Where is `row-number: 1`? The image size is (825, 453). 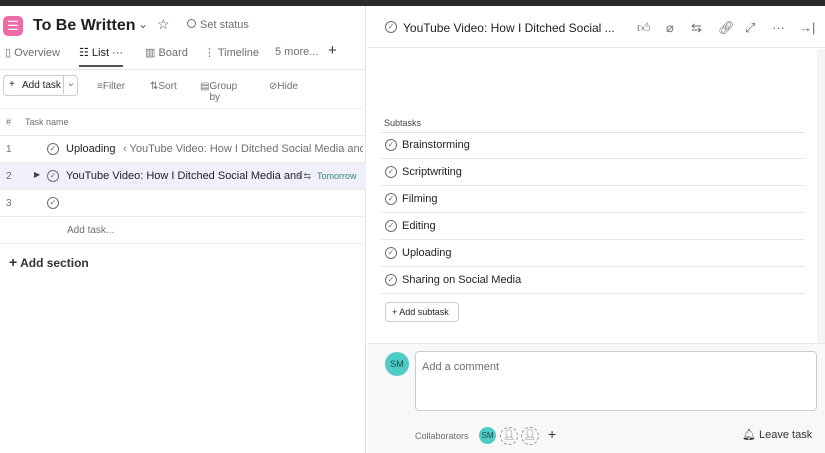
row-number: 1 is located at coordinates (9, 149).